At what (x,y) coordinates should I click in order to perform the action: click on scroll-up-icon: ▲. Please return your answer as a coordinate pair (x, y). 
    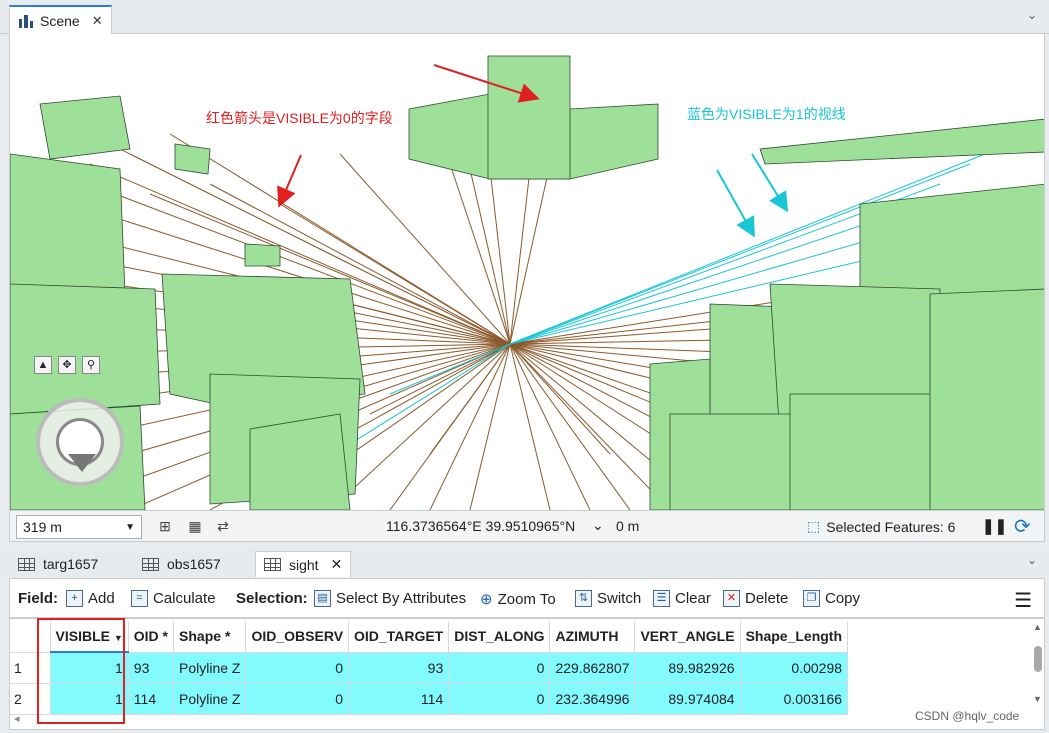
    Looking at the image, I should click on (1037, 627).